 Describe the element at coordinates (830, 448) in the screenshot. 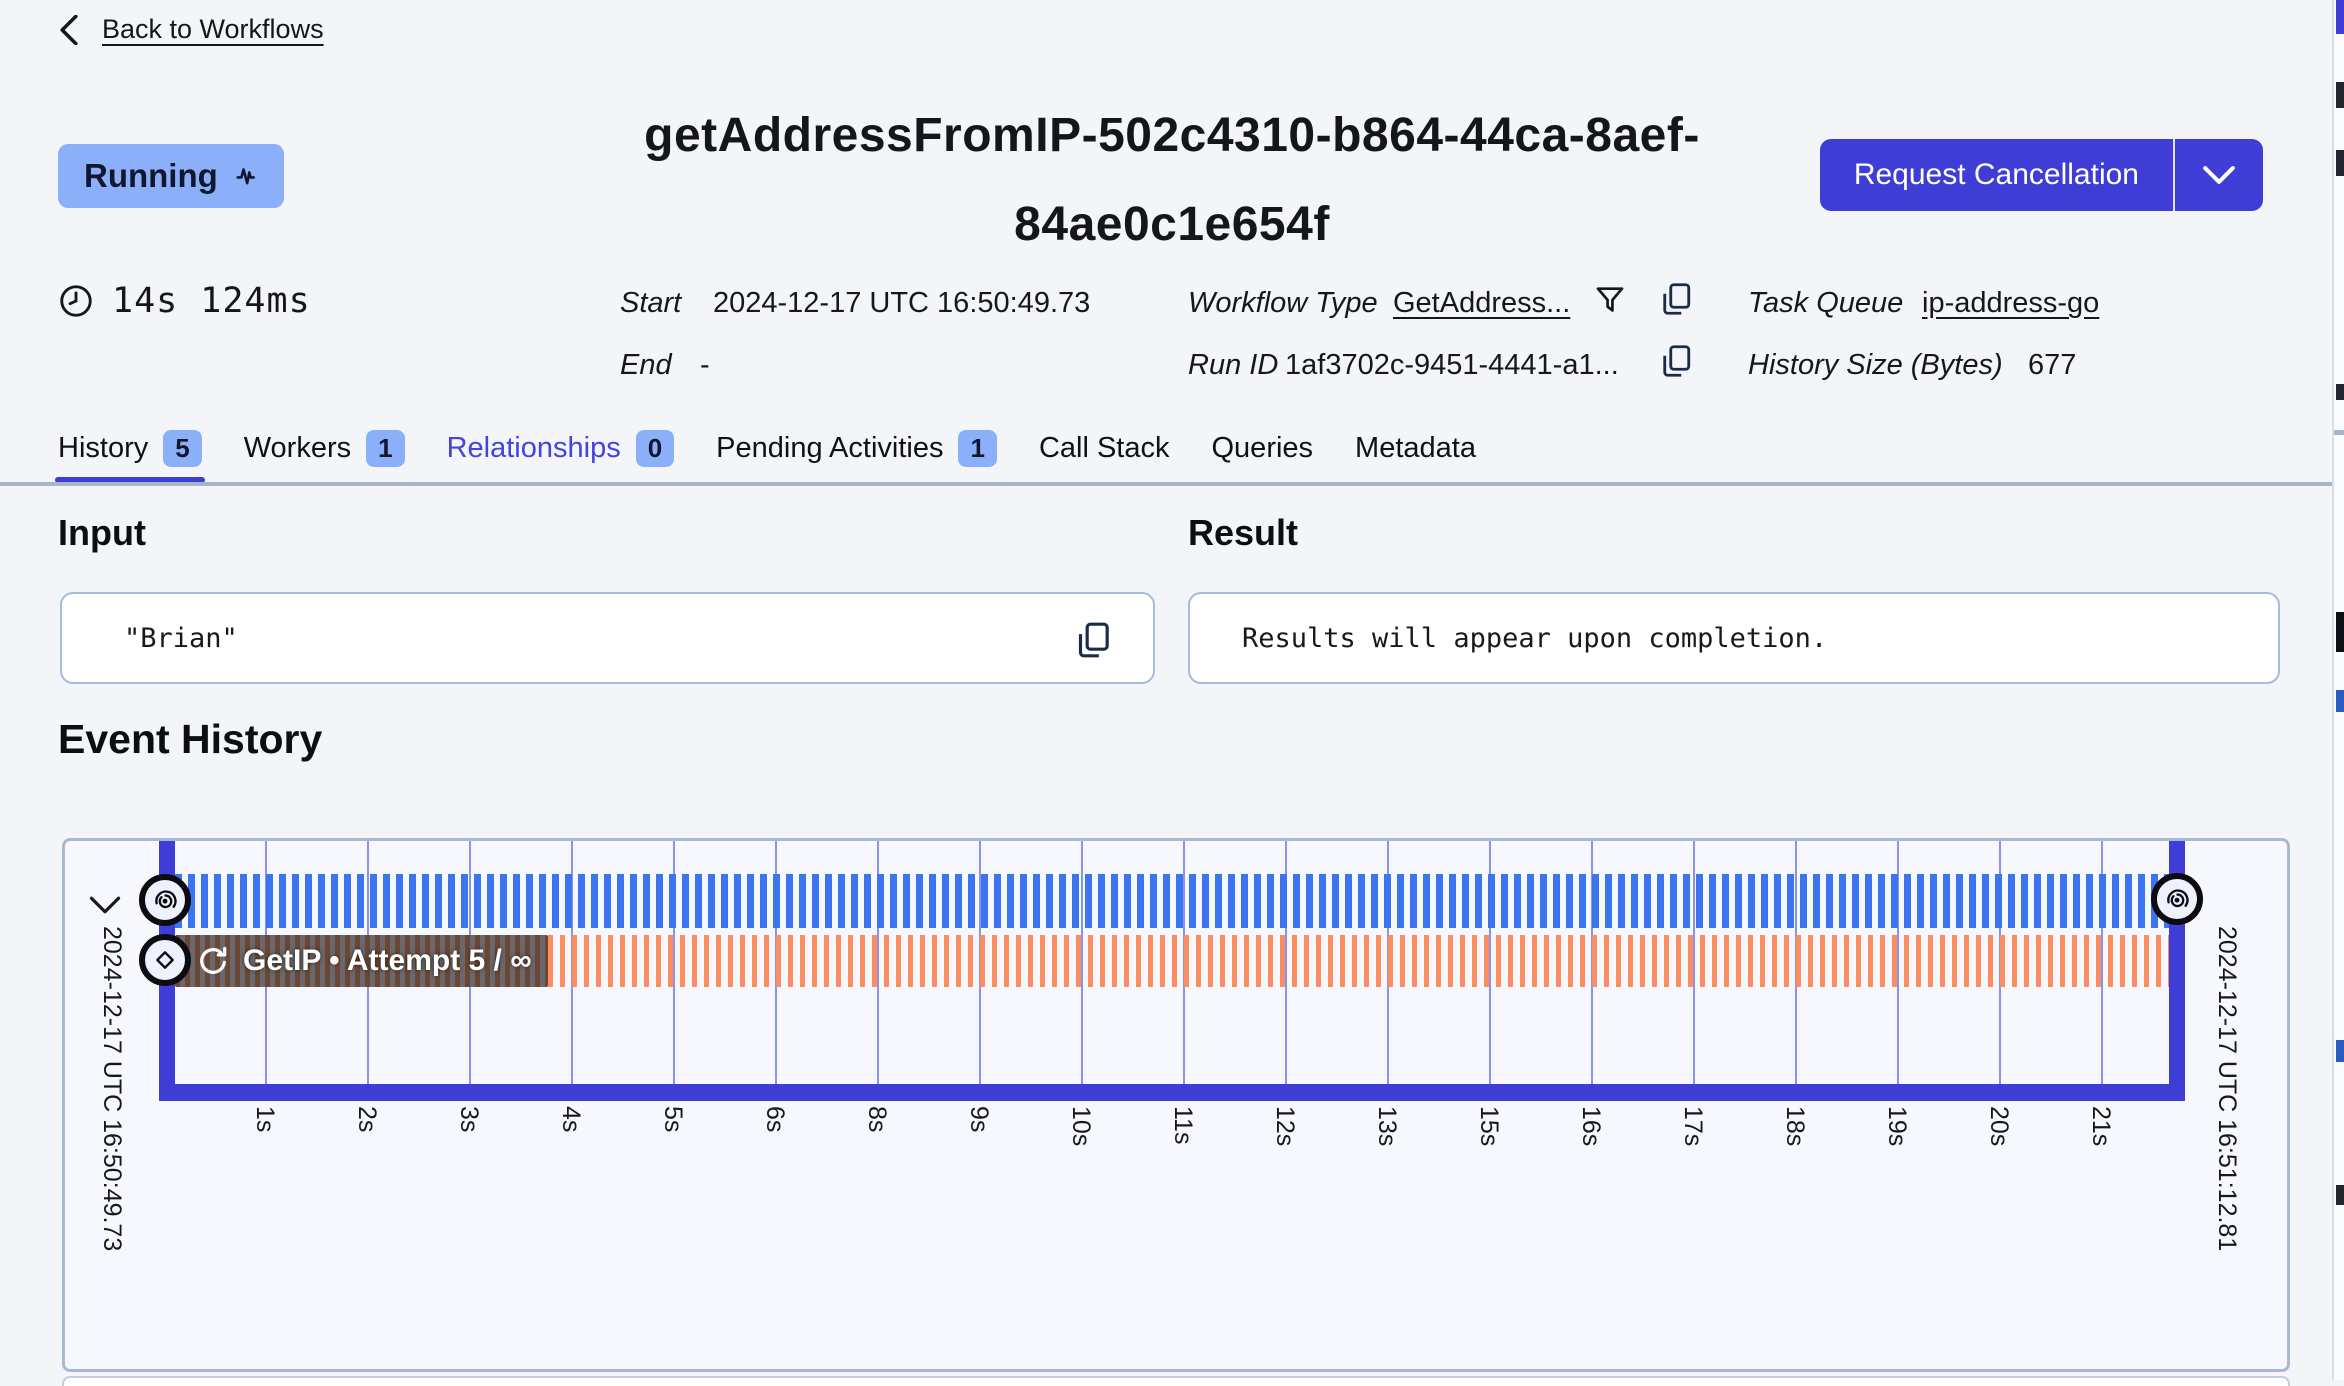

I see `tab-label: Pending Activities` at that location.